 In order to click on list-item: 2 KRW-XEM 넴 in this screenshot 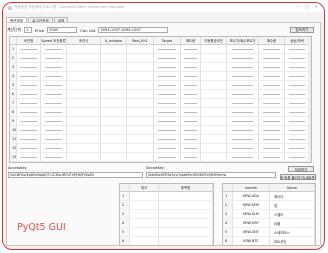, I will do `click(269, 205)`.